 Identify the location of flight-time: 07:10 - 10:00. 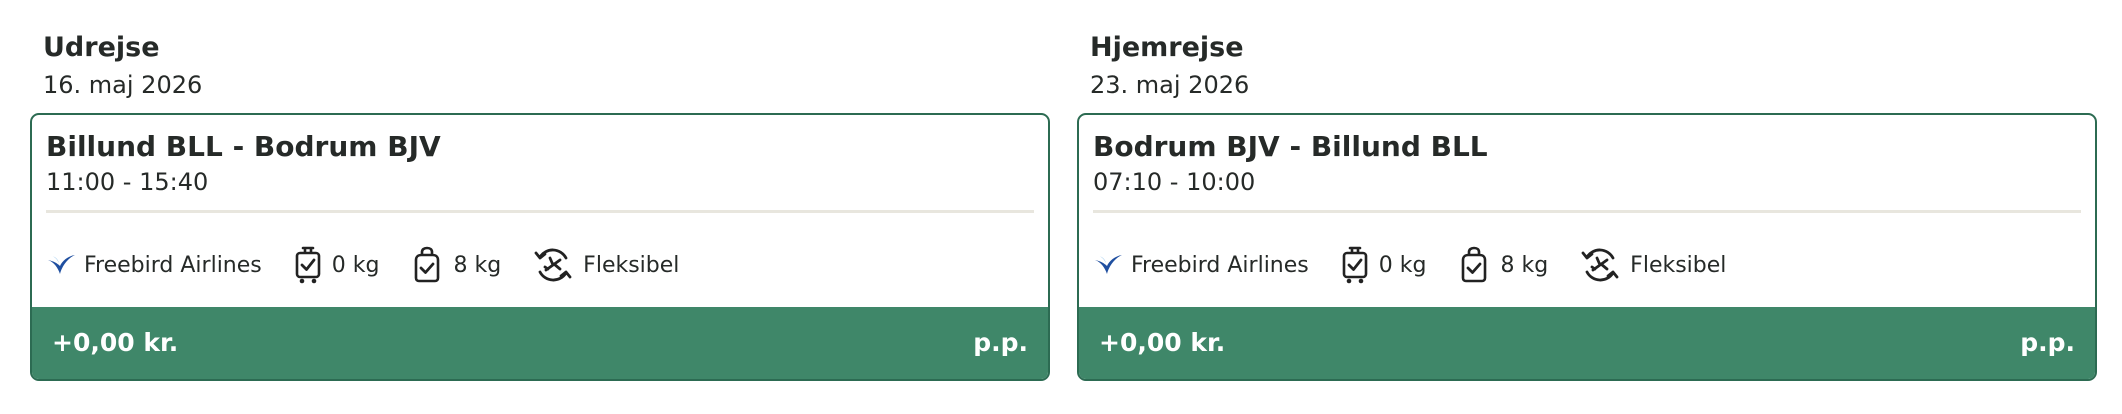
(1174, 182).